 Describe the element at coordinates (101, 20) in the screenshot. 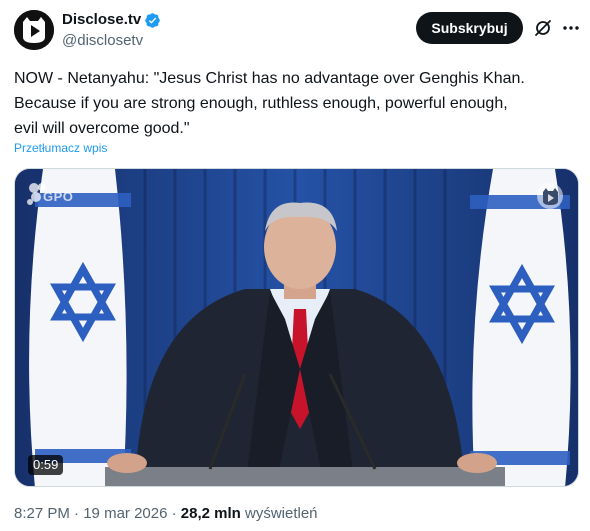

I see `author-display-name: Disclose.tv` at that location.